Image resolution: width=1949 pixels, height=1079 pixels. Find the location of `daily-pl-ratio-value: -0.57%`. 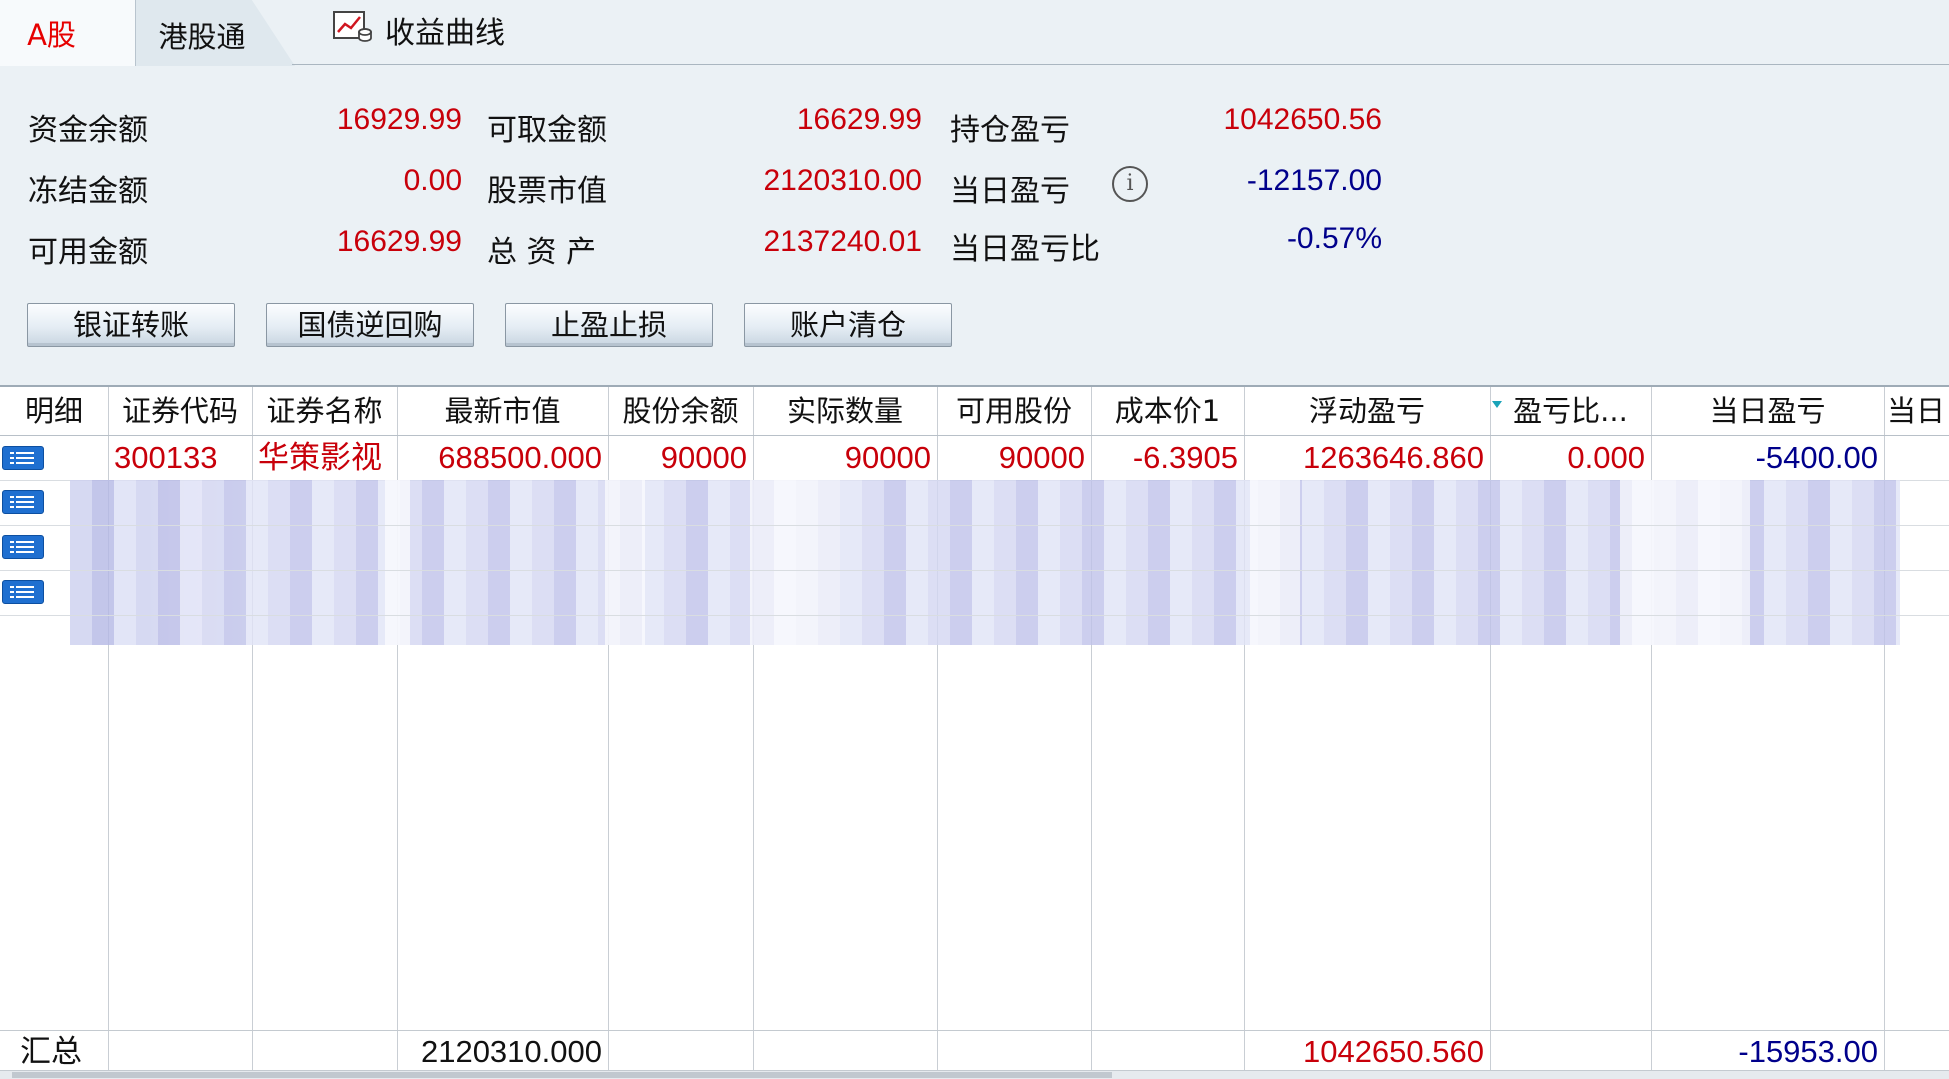

daily-pl-ratio-value: -0.57% is located at coordinates (1334, 238).